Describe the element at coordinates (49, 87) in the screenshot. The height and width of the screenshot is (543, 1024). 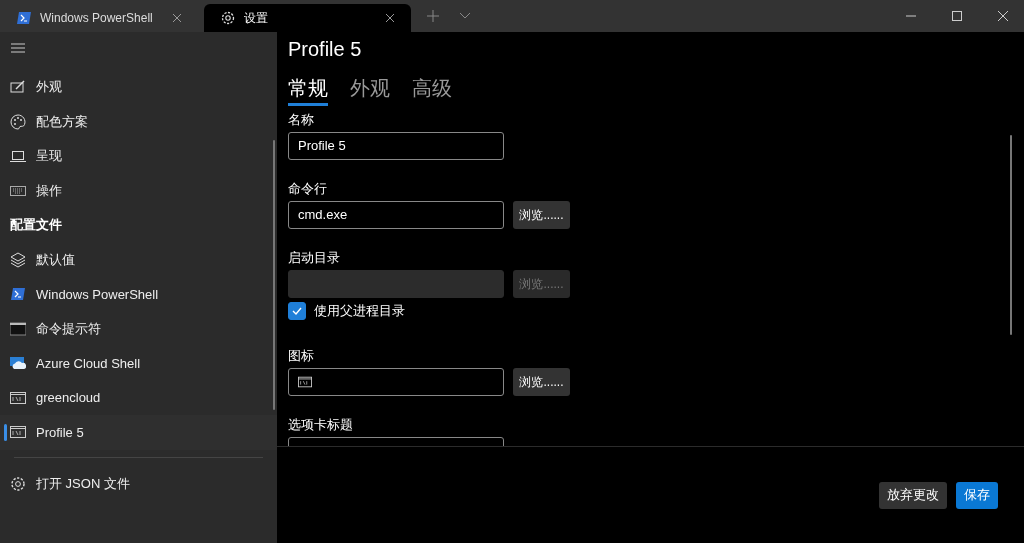
I see `item-label: 外观` at that location.